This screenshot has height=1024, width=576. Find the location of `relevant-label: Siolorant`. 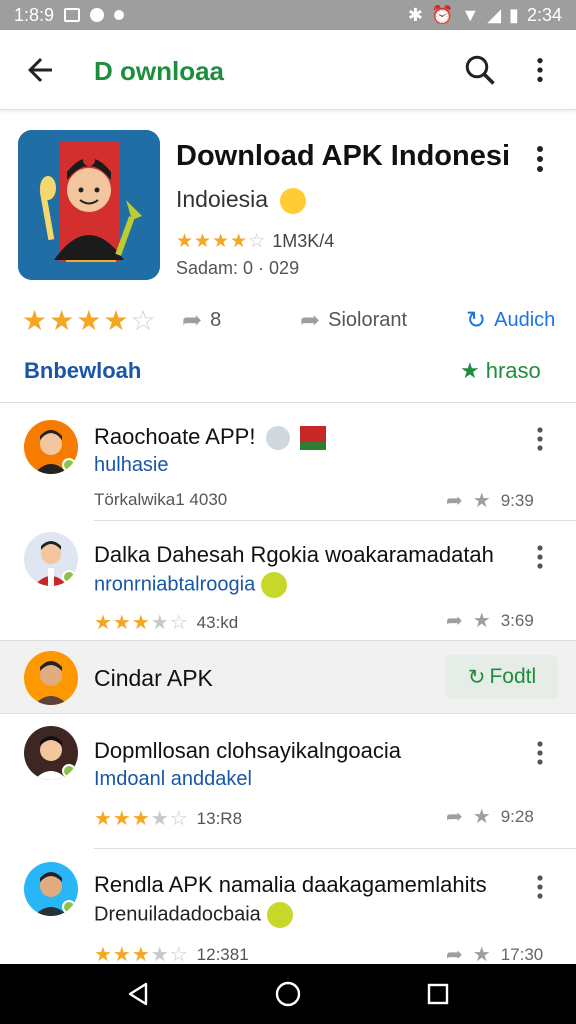

relevant-label: Siolorant is located at coordinates (368, 319).